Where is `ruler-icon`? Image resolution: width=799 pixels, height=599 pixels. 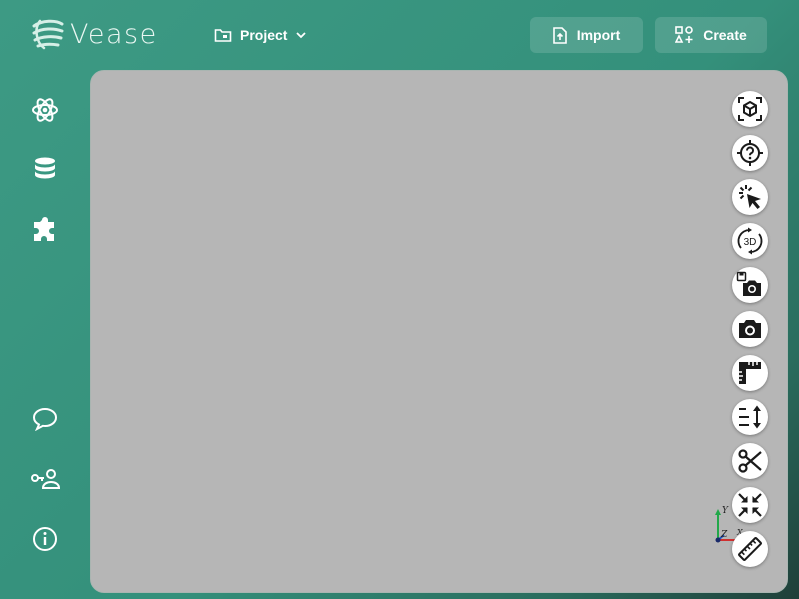 ruler-icon is located at coordinates (750, 549).